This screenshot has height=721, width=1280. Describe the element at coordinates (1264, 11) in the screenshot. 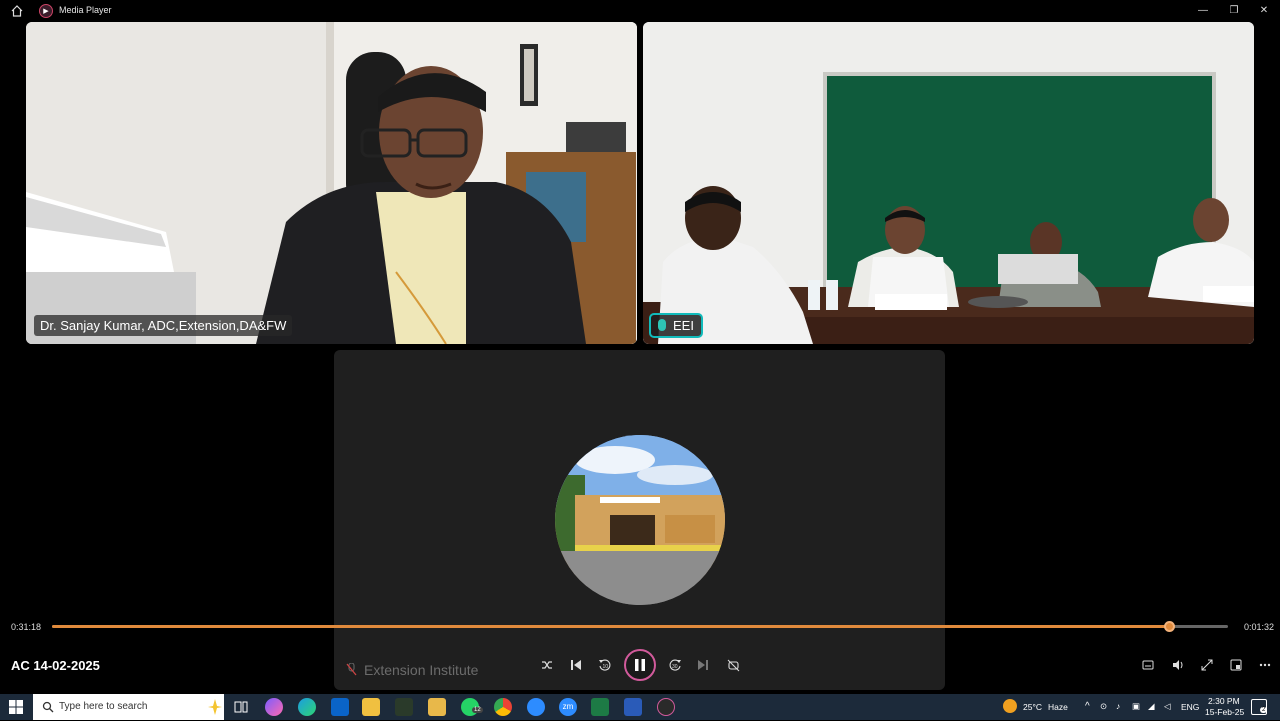

I see `close-icon: ✕` at that location.